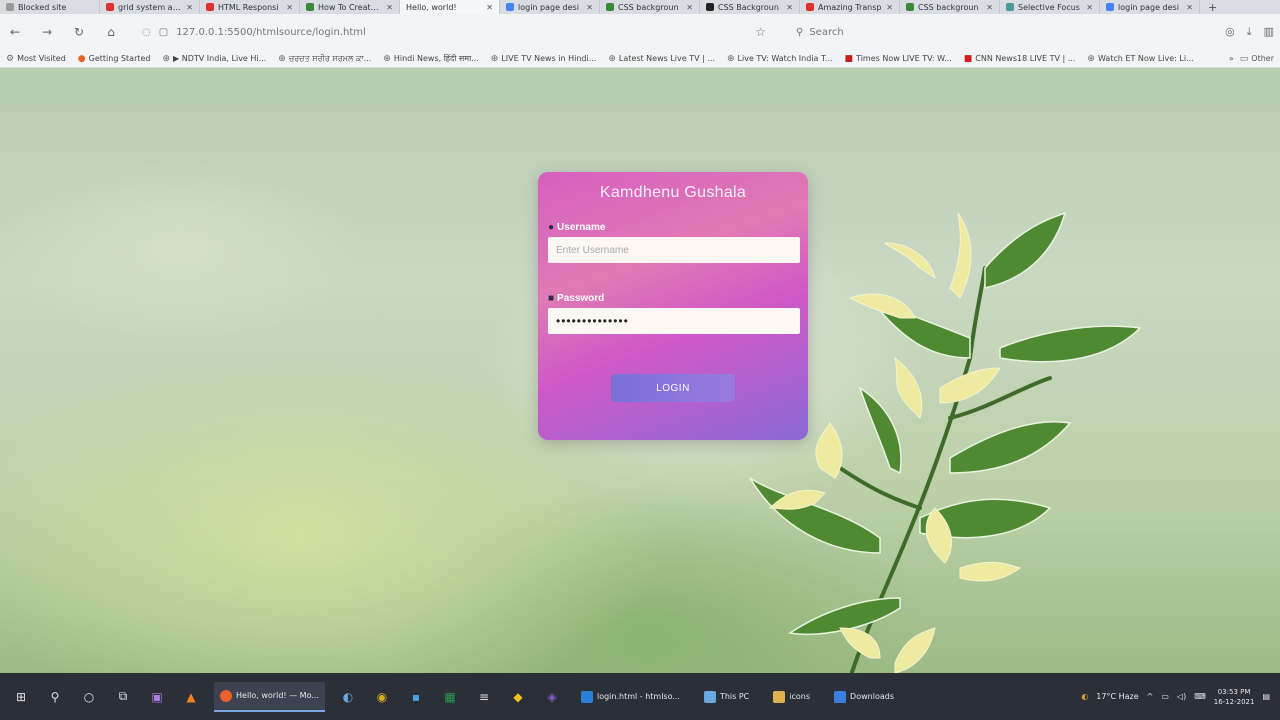 The width and height of the screenshot is (1280, 720). What do you see at coordinates (864, 697) in the screenshot?
I see `taskbar-app-downloads: Downloads` at bounding box center [864, 697].